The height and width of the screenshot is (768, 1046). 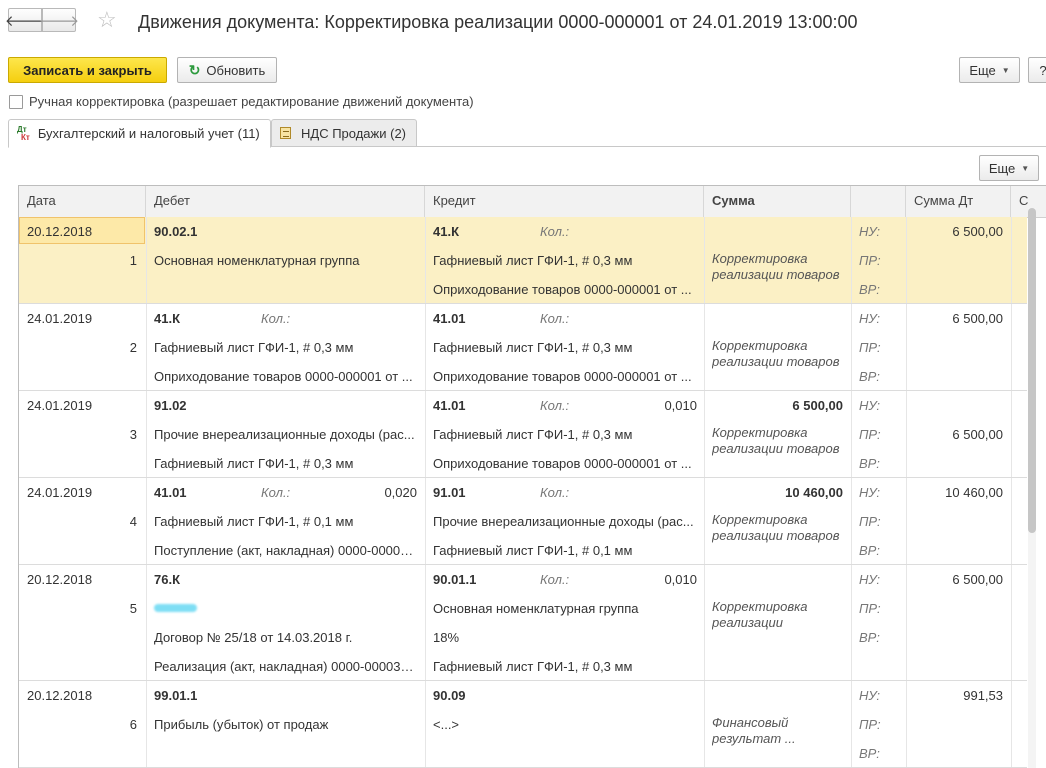 What do you see at coordinates (167, 318) in the screenshot?
I see `cell-debit-line-0: 41.К` at bounding box center [167, 318].